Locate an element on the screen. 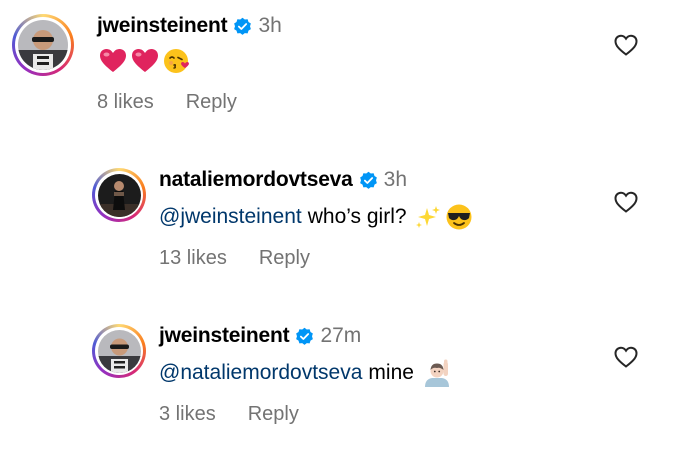  comment-likes-count: 3 likes is located at coordinates (187, 414).